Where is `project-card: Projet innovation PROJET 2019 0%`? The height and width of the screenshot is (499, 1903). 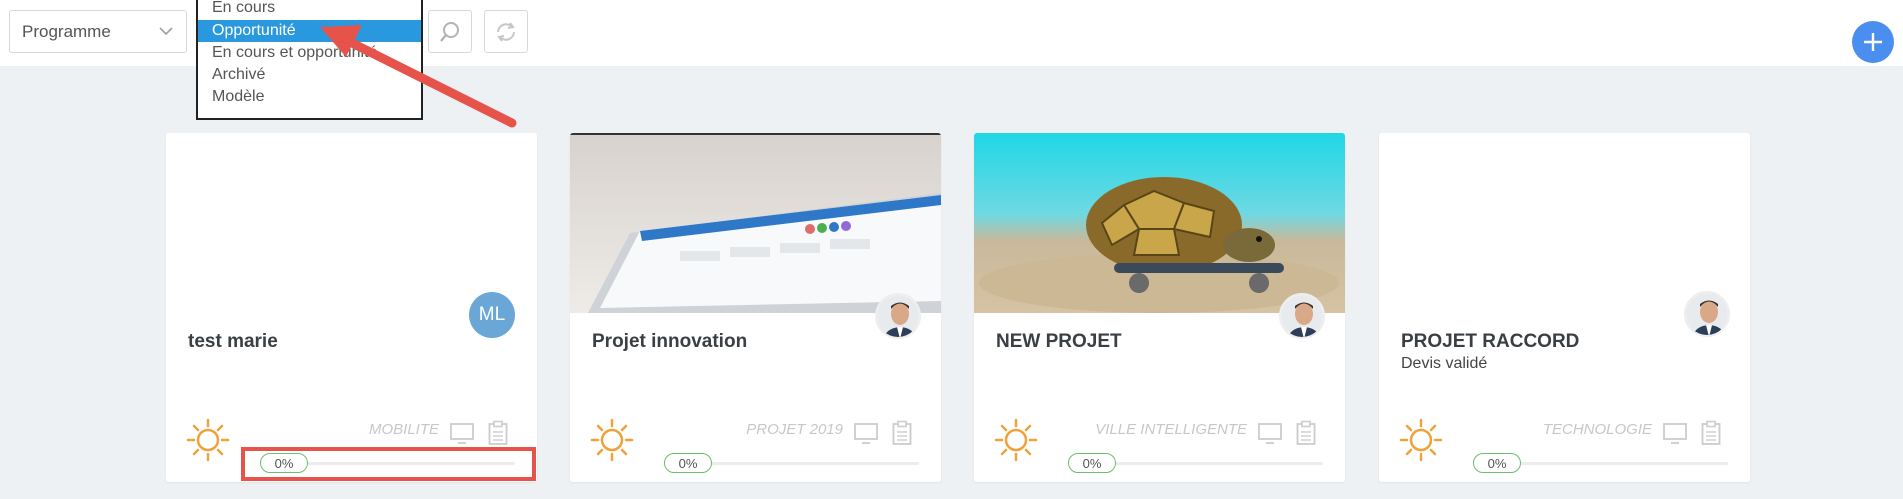 project-card: Projet innovation PROJET 2019 0% is located at coordinates (755, 307).